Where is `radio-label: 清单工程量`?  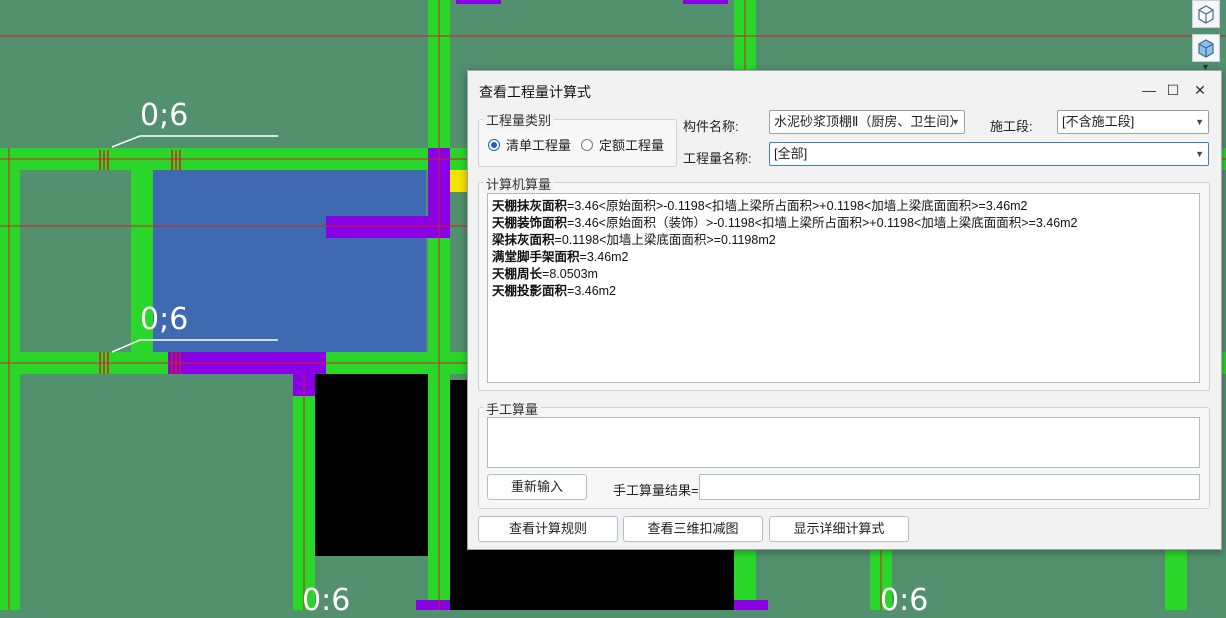
radio-label: 清单工程量 is located at coordinates (539, 145).